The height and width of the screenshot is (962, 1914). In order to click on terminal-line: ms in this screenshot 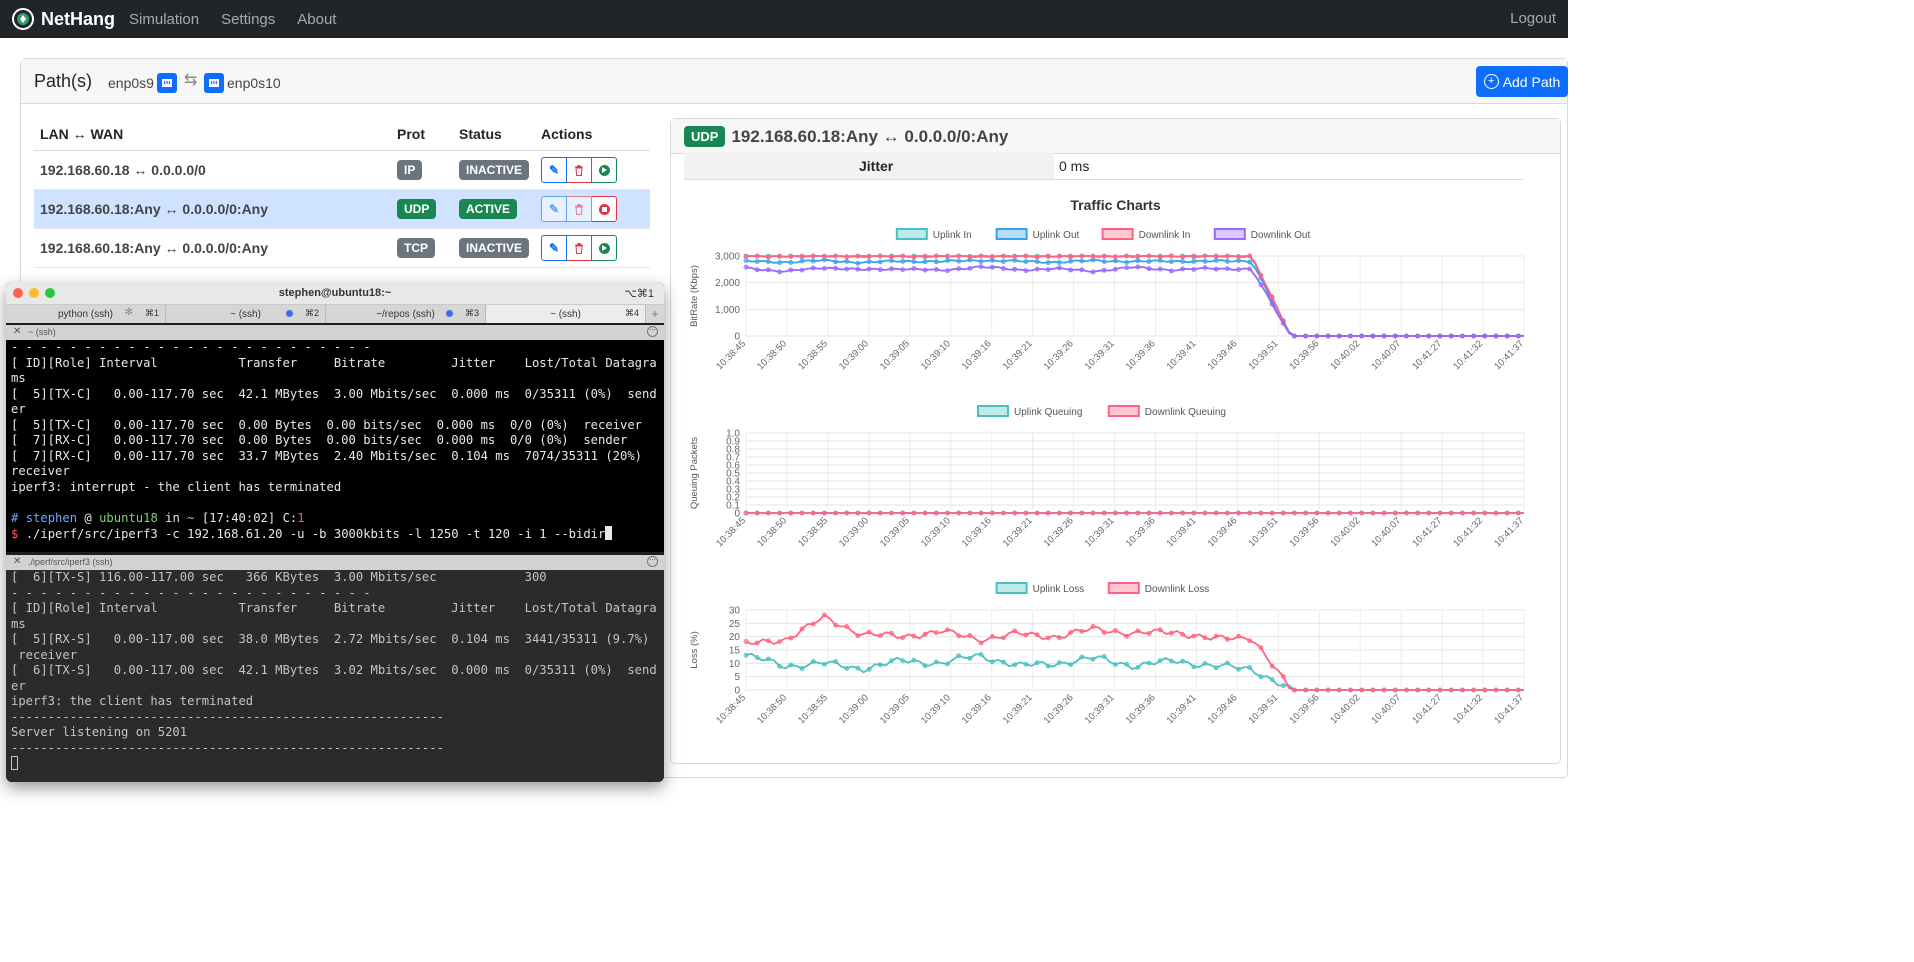, I will do `click(18, 623)`.